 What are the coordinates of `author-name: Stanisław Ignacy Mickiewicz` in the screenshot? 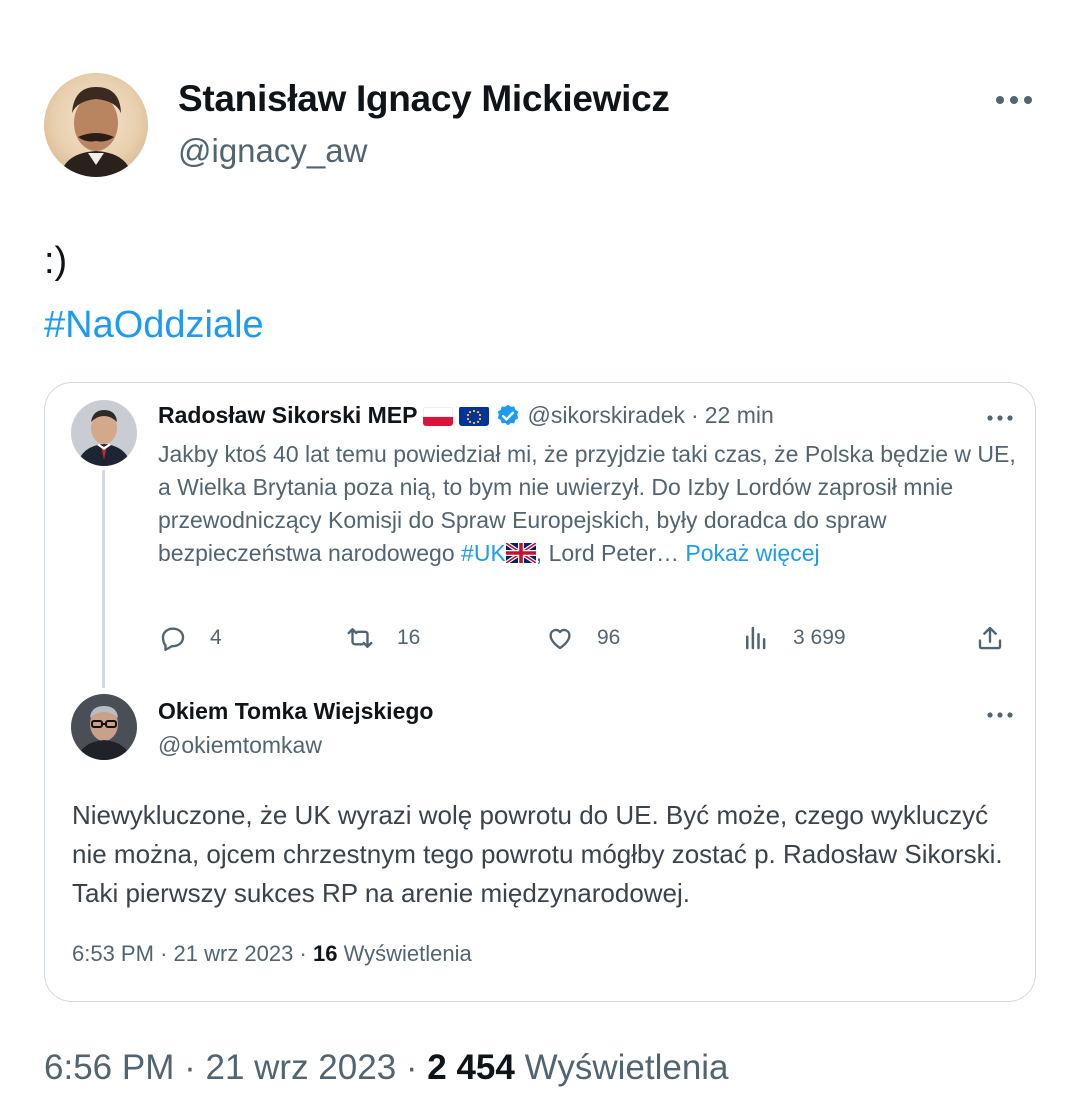 It's located at (424, 99).